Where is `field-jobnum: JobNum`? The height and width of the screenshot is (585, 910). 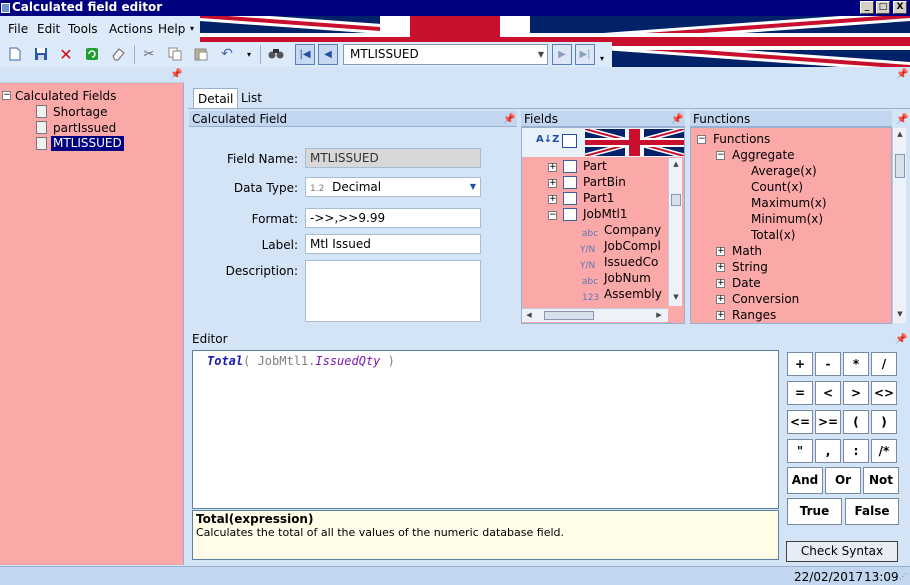 field-jobnum: JobNum is located at coordinates (627, 278).